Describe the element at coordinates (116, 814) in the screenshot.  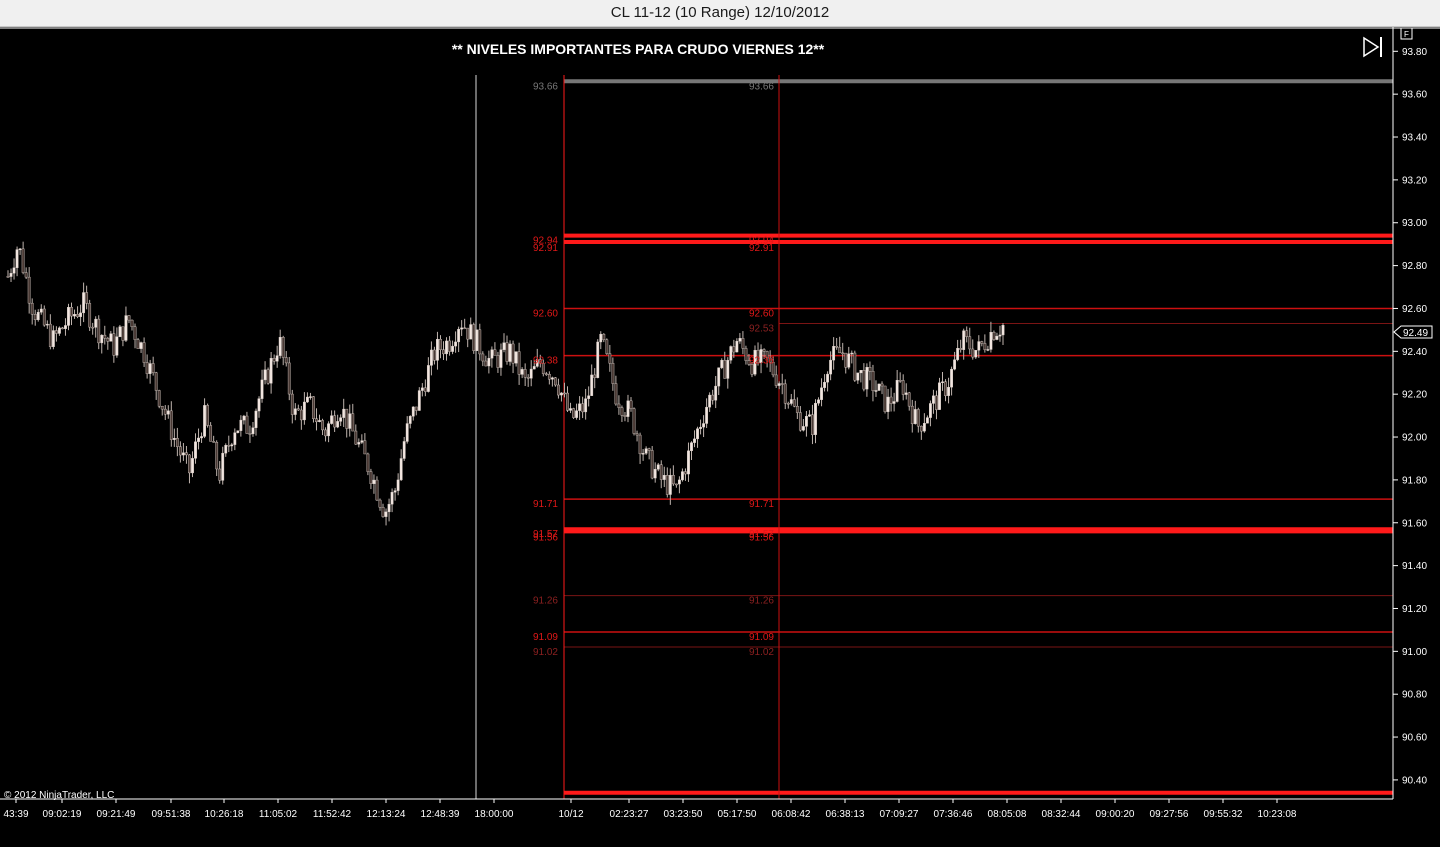
I see `x-tick-label: 09:21:49` at that location.